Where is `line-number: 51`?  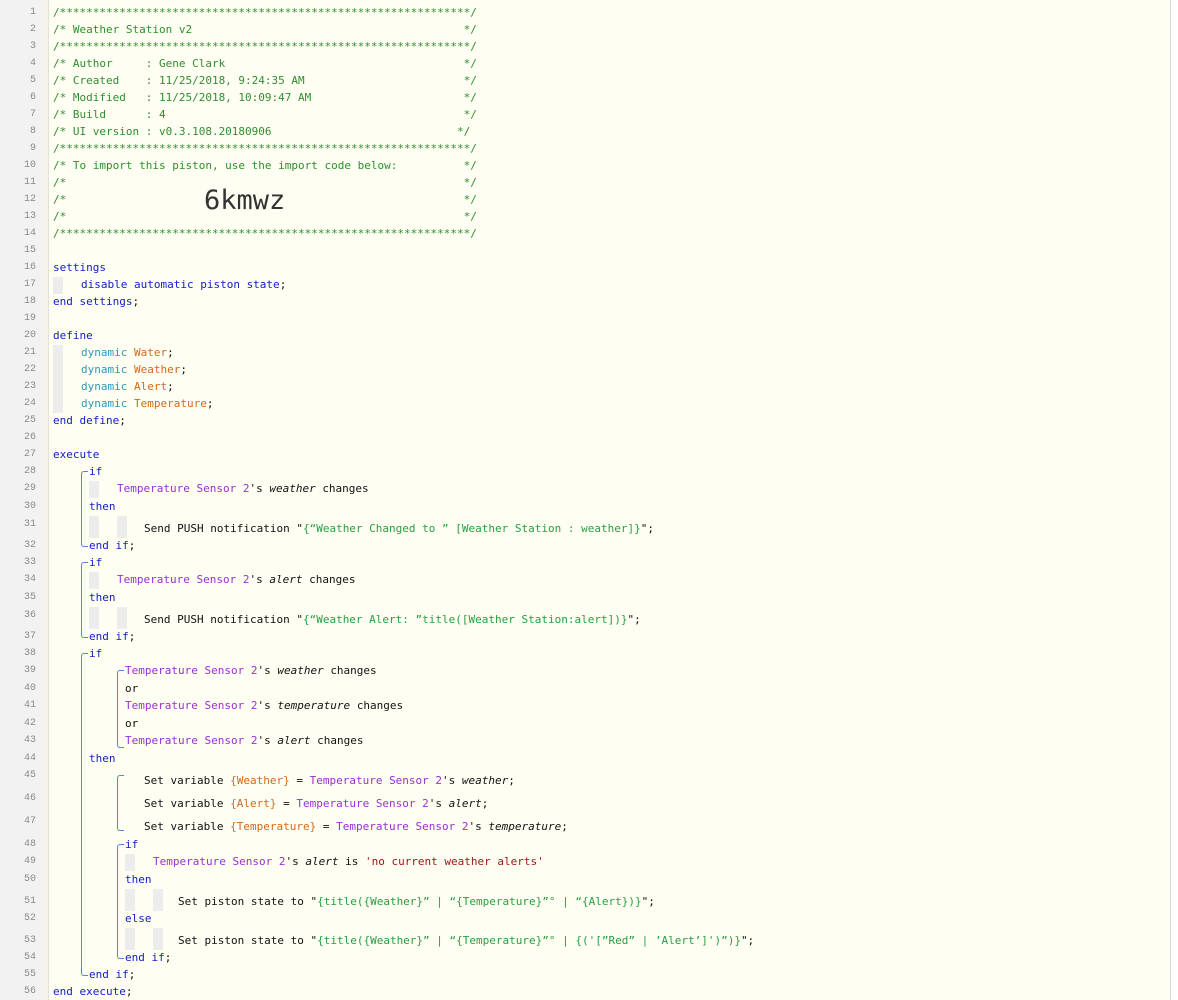 line-number: 51 is located at coordinates (29, 901).